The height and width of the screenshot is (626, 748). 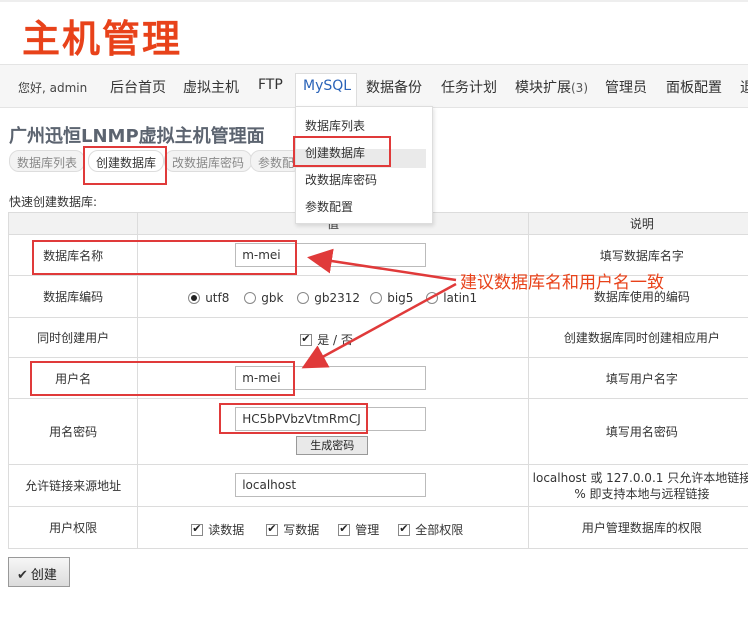 What do you see at coordinates (382, 265) in the screenshot?
I see `arrow-to-db-name` at bounding box center [382, 265].